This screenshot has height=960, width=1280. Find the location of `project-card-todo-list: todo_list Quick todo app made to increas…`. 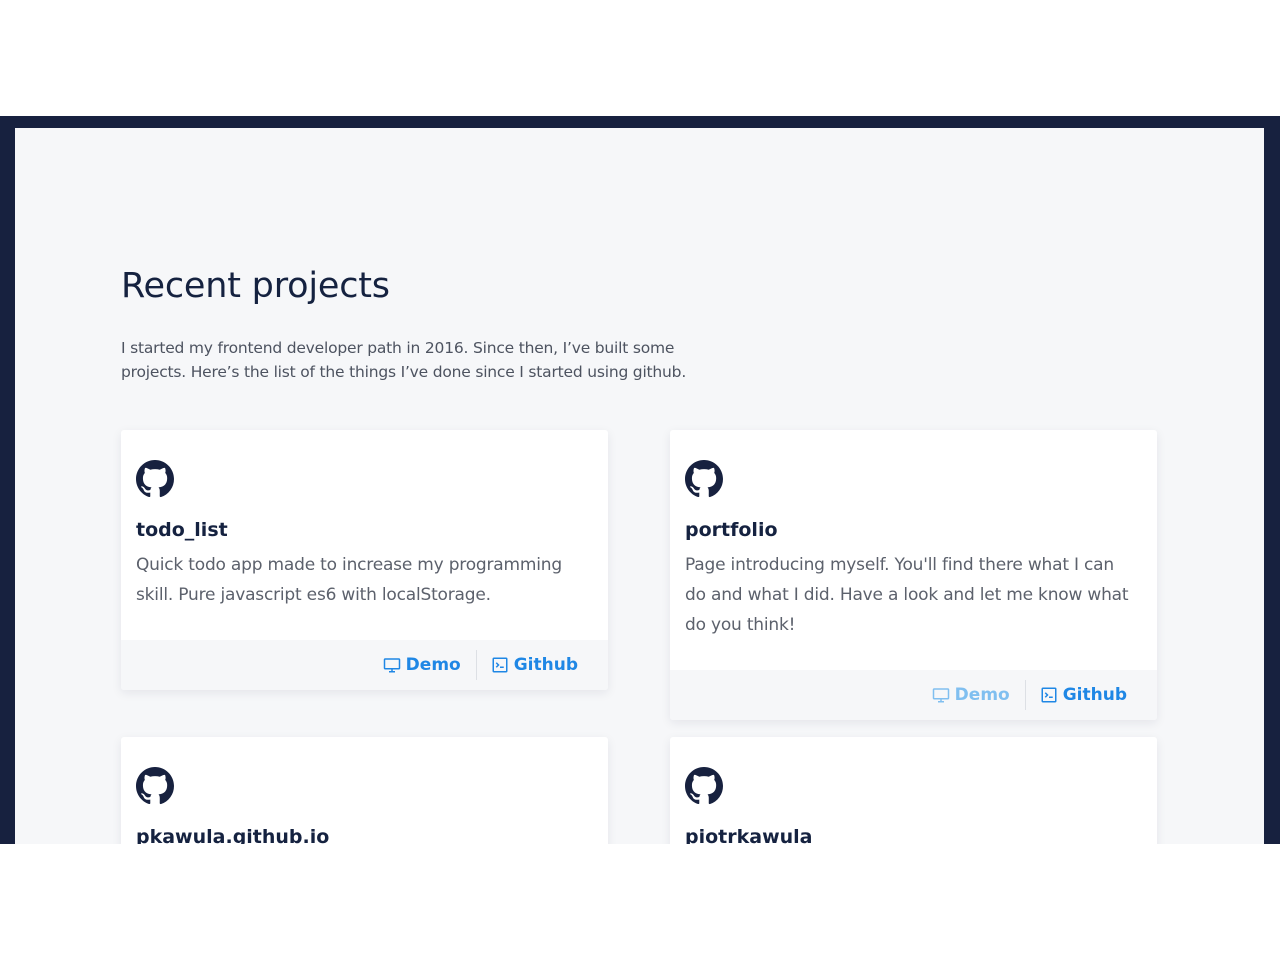

project-card-todo-list: todo_list Quick todo app made to increas… is located at coordinates (364, 560).